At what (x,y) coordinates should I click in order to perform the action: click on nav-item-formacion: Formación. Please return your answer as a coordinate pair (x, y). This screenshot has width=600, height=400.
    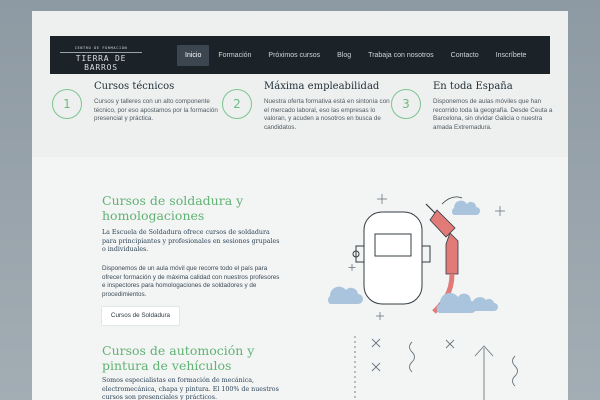
    Looking at the image, I should click on (234, 55).